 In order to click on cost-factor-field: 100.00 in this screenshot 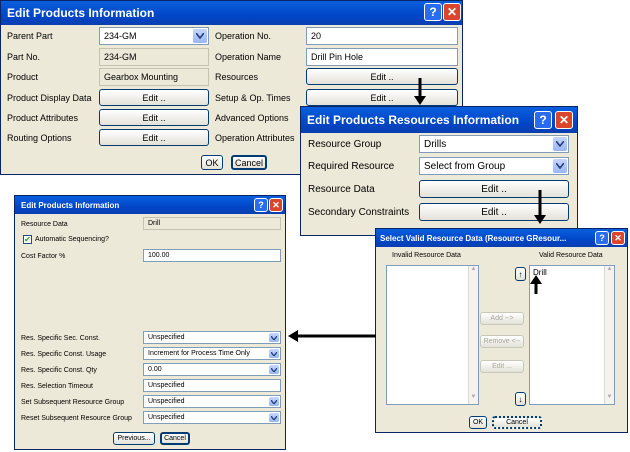, I will do `click(212, 255)`.